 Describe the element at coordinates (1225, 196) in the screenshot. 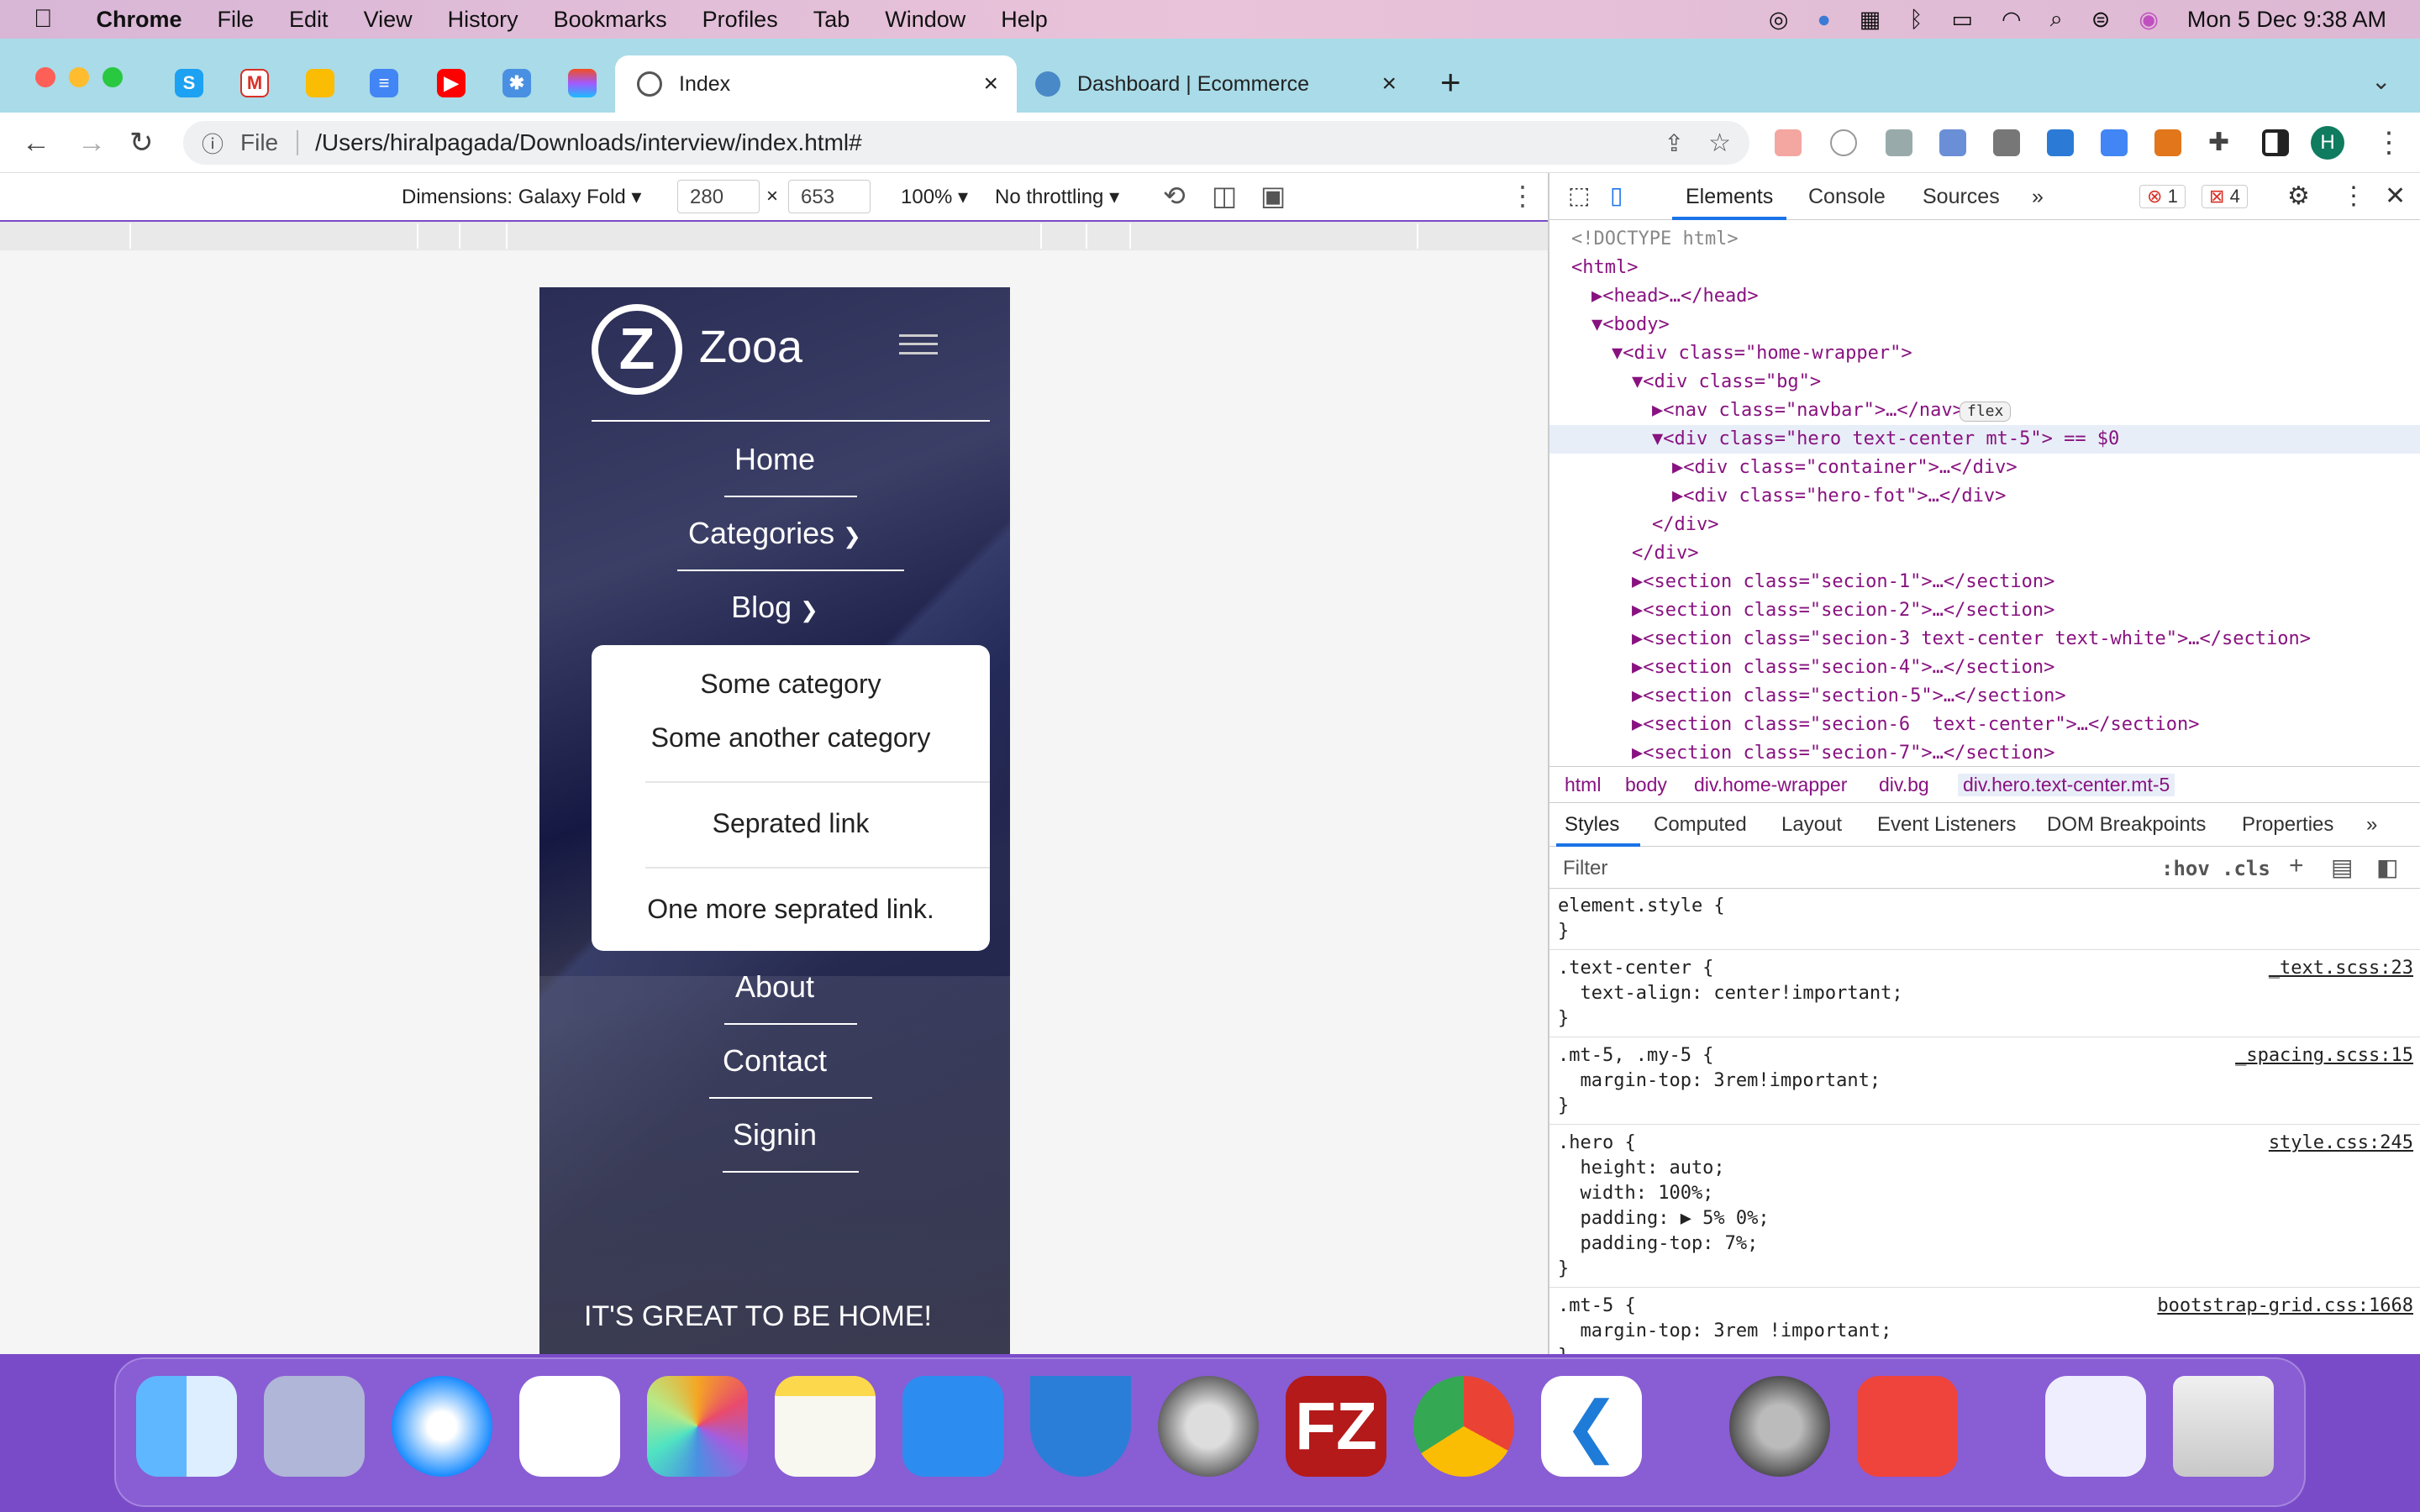

I see `dual-screen-icon: ◫` at that location.